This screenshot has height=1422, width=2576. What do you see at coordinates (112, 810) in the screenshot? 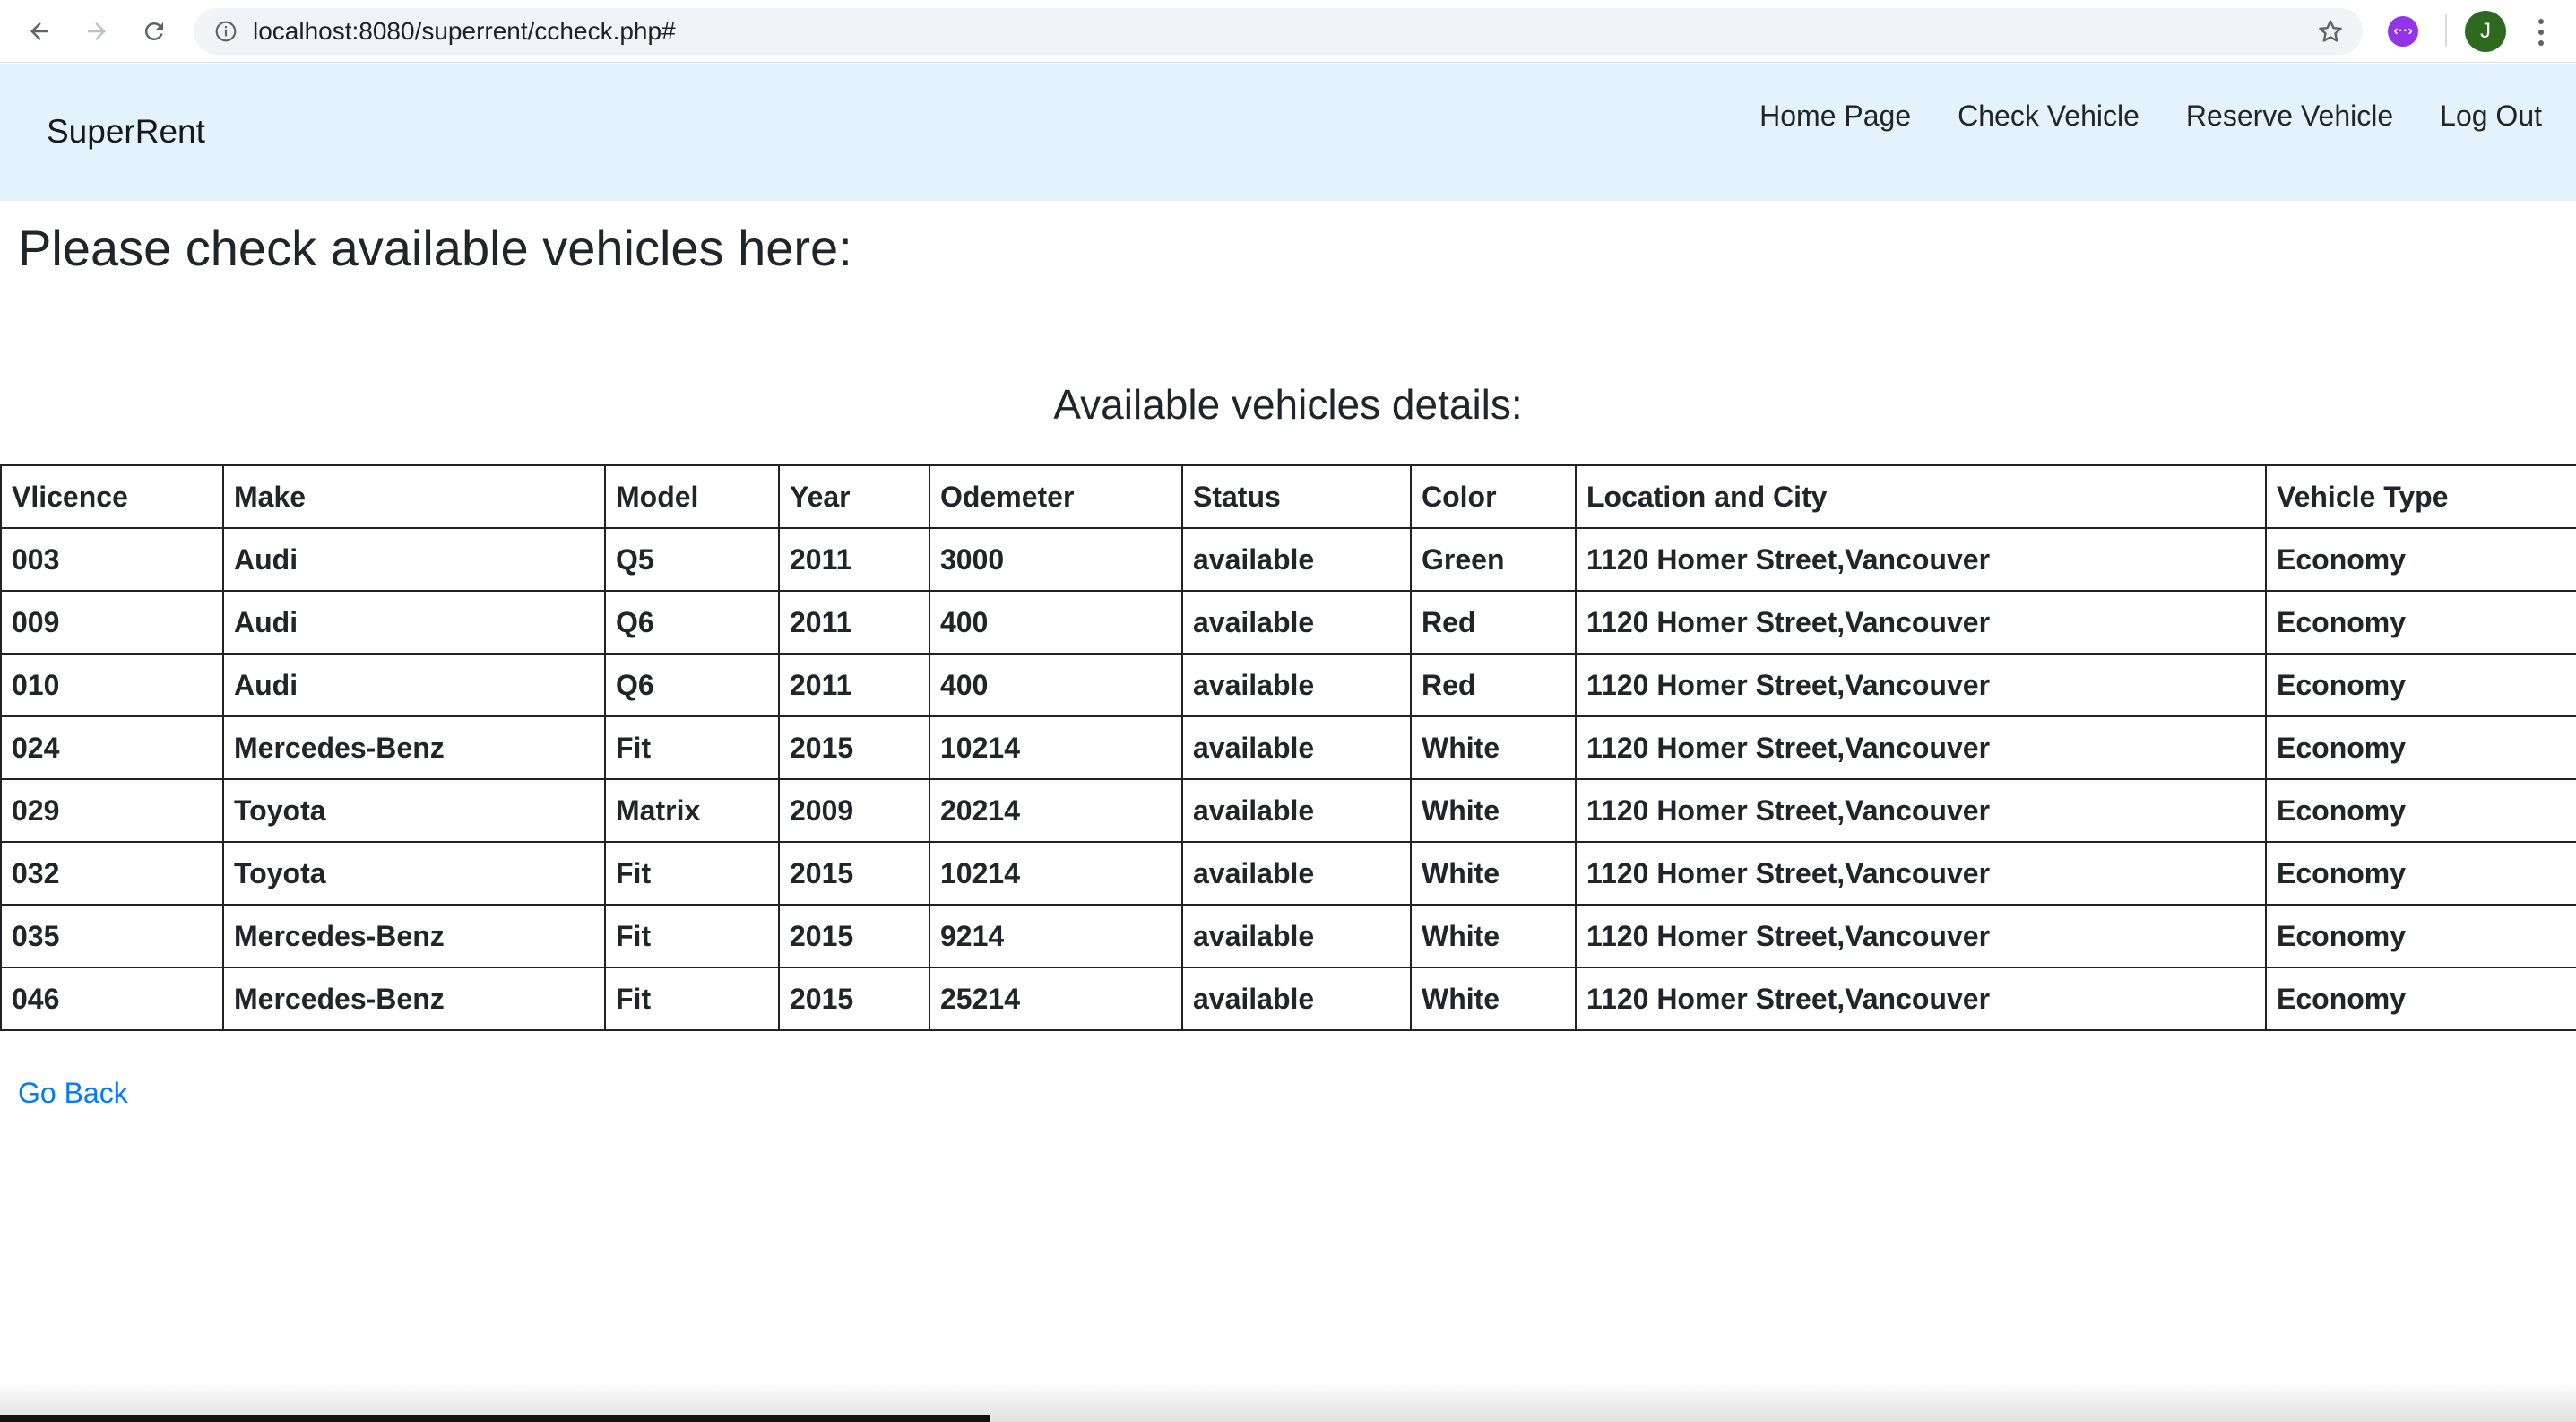
I see `table-cell: 029` at bounding box center [112, 810].